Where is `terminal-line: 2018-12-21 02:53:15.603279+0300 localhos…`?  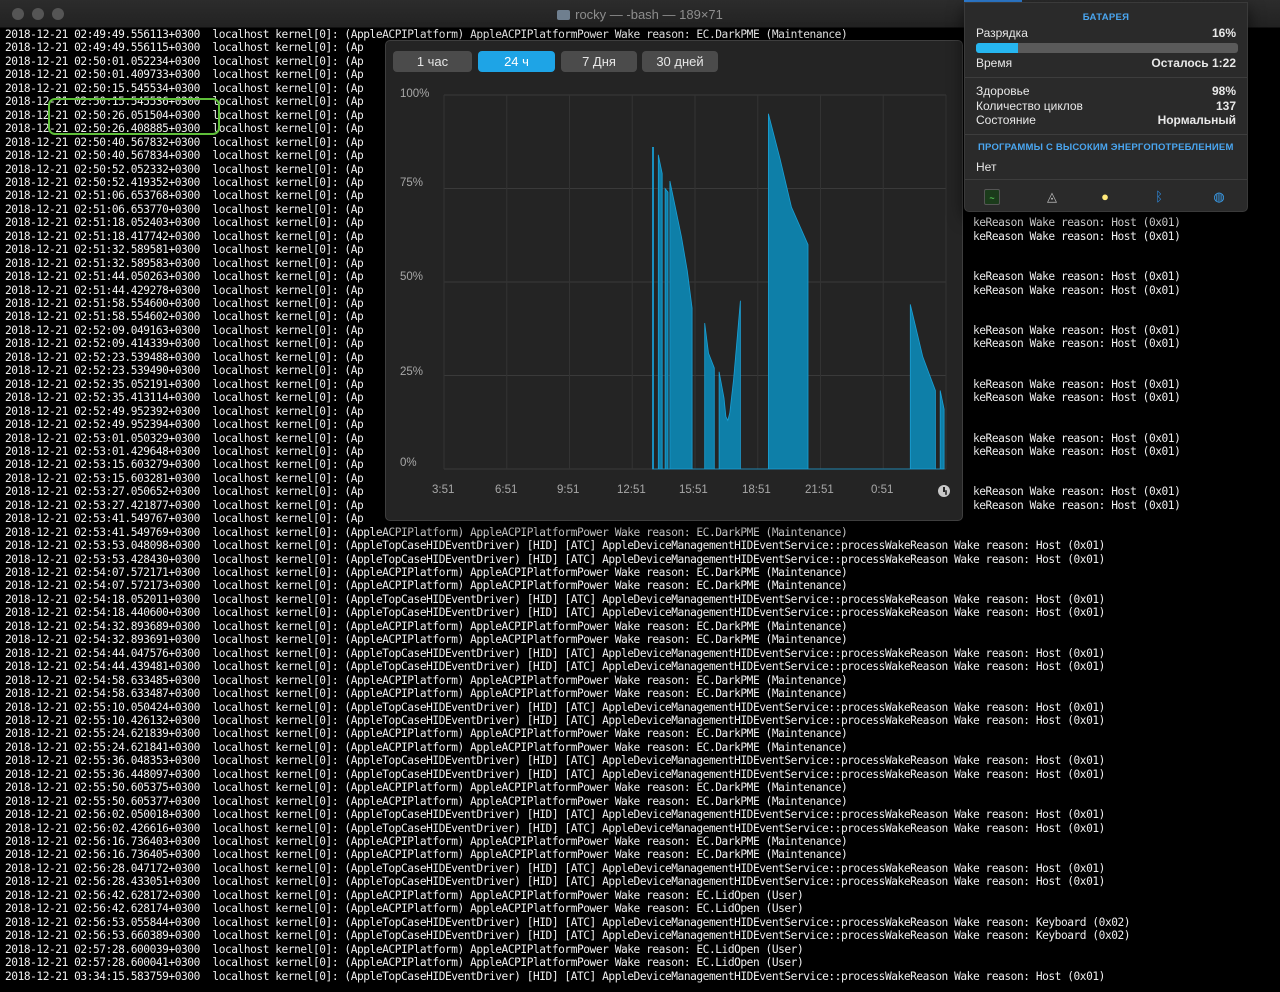 terminal-line: 2018-12-21 02:53:15.603279+0300 localhos… is located at coordinates (184, 465).